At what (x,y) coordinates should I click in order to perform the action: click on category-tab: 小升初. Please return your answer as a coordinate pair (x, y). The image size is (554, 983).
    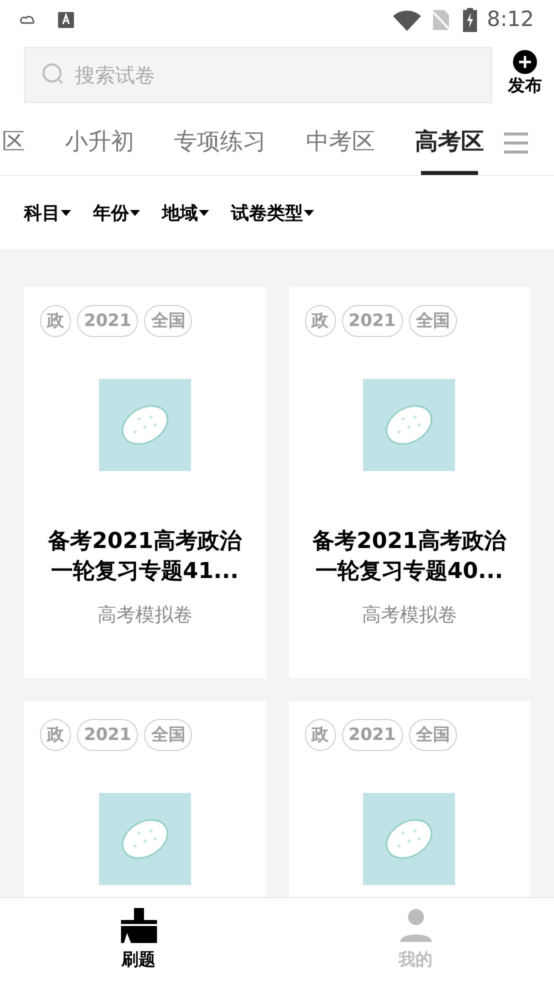
    Looking at the image, I should click on (99, 142).